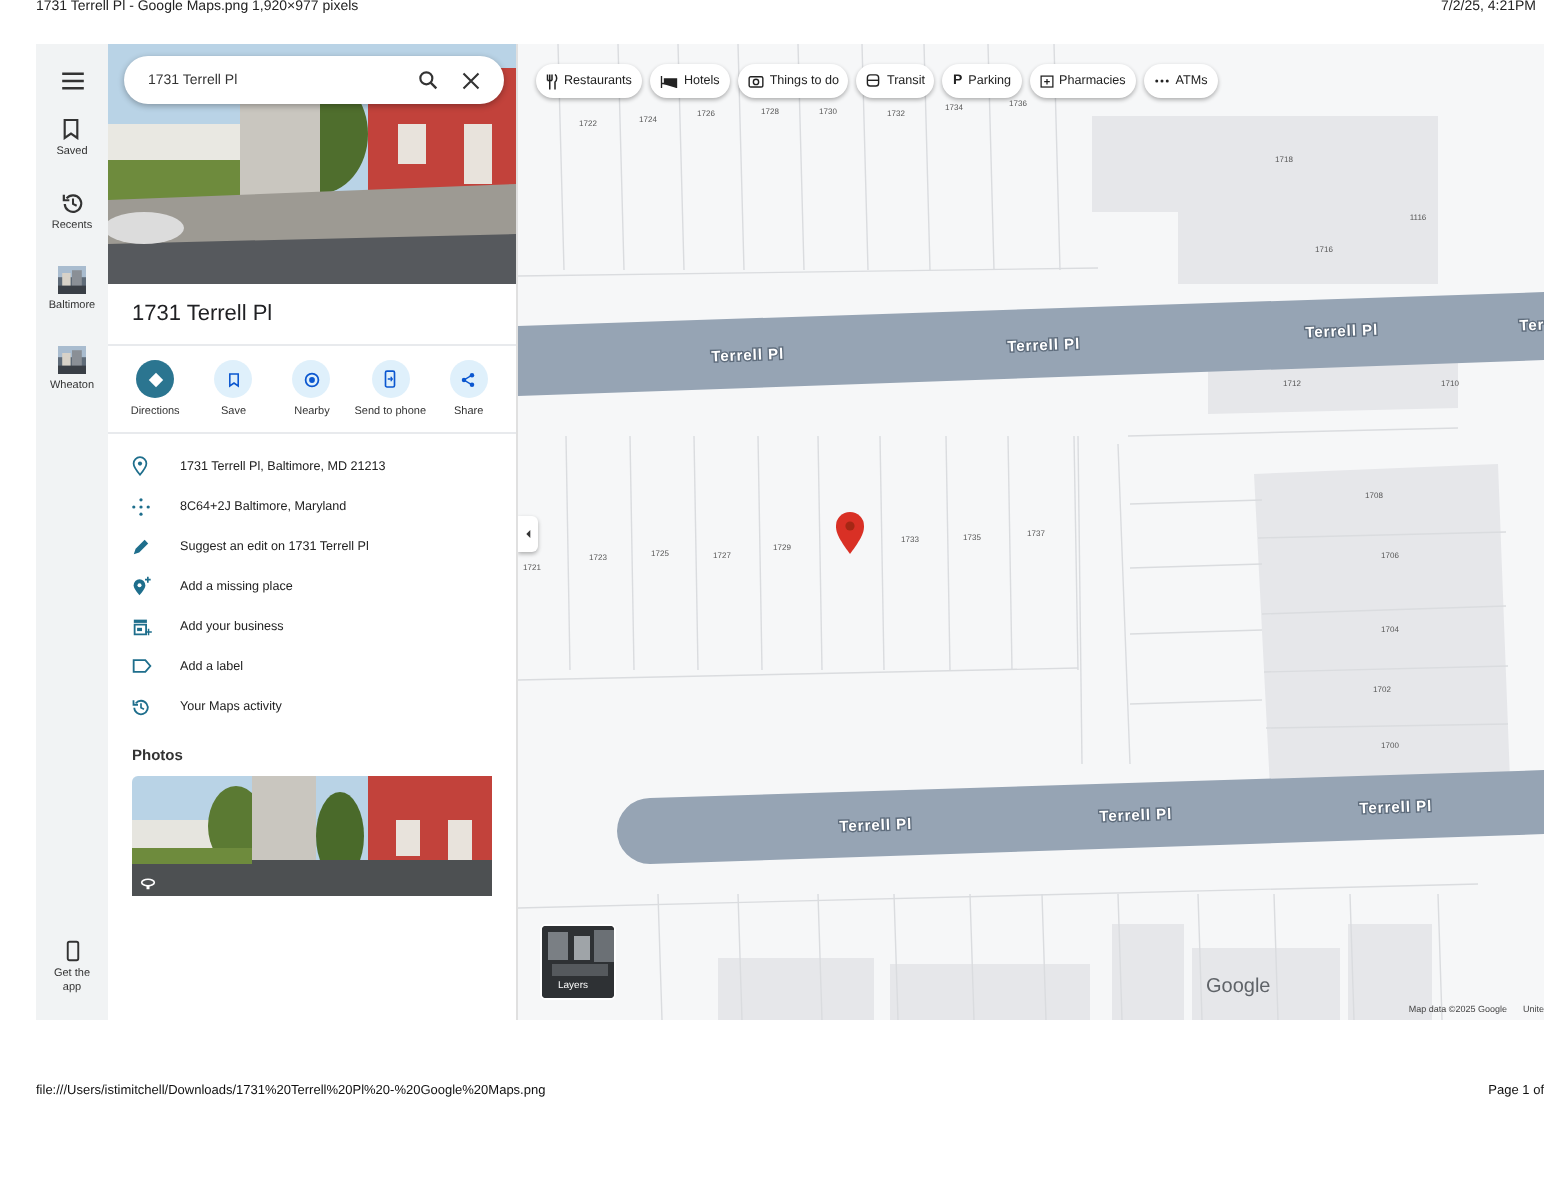 This screenshot has width=1544, height=1184. What do you see at coordinates (668, 81) in the screenshot?
I see `bed-icon` at bounding box center [668, 81].